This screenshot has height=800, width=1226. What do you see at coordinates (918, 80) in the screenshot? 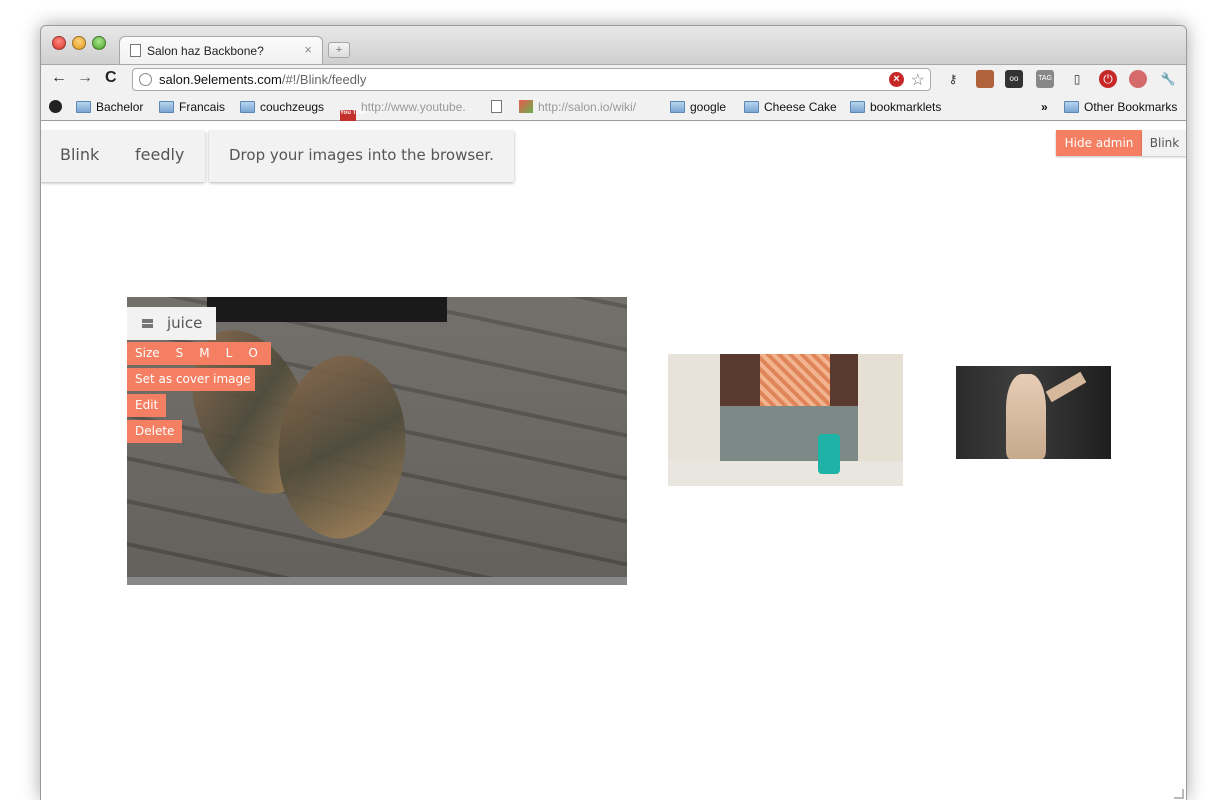
I see `star-icon: ☆` at bounding box center [918, 80].